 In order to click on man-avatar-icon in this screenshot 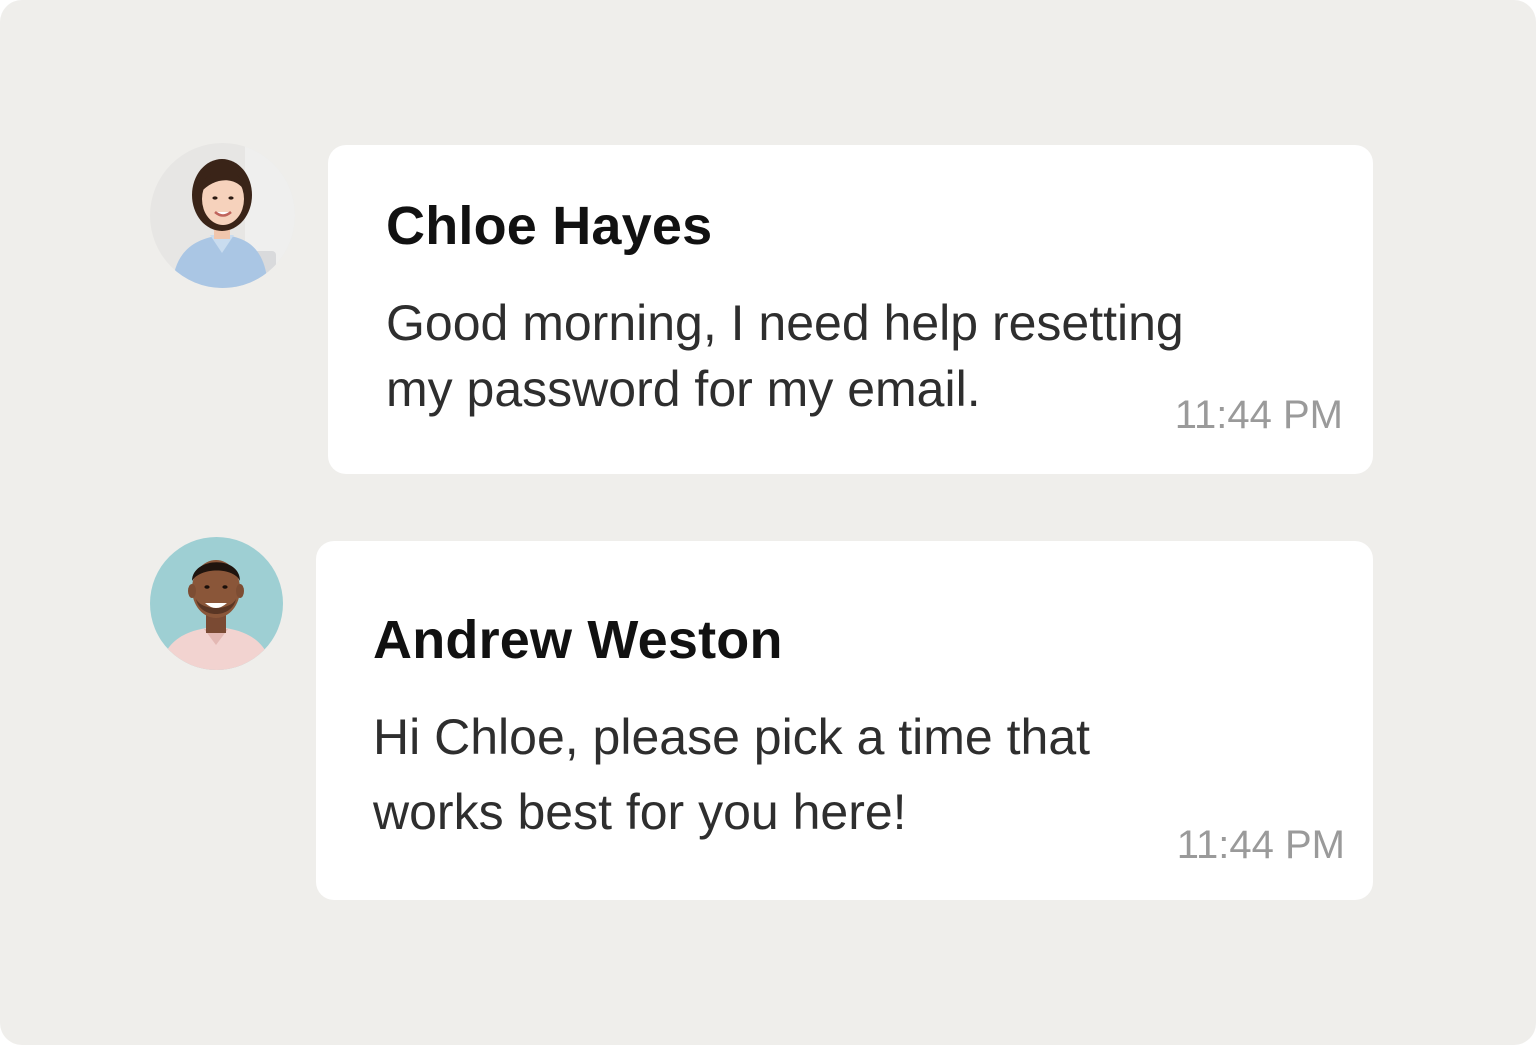, I will do `click(216, 603)`.